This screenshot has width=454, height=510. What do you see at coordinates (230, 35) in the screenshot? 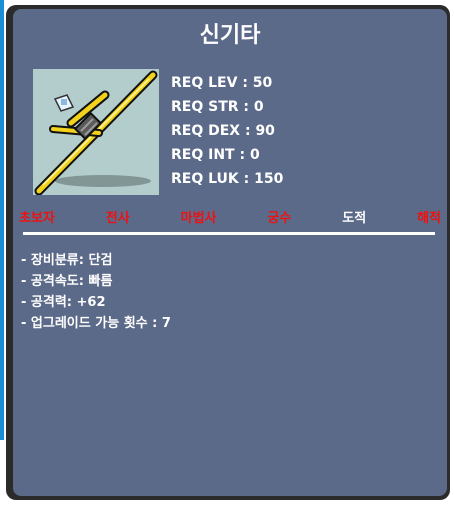
I see `item-name: 신기타` at bounding box center [230, 35].